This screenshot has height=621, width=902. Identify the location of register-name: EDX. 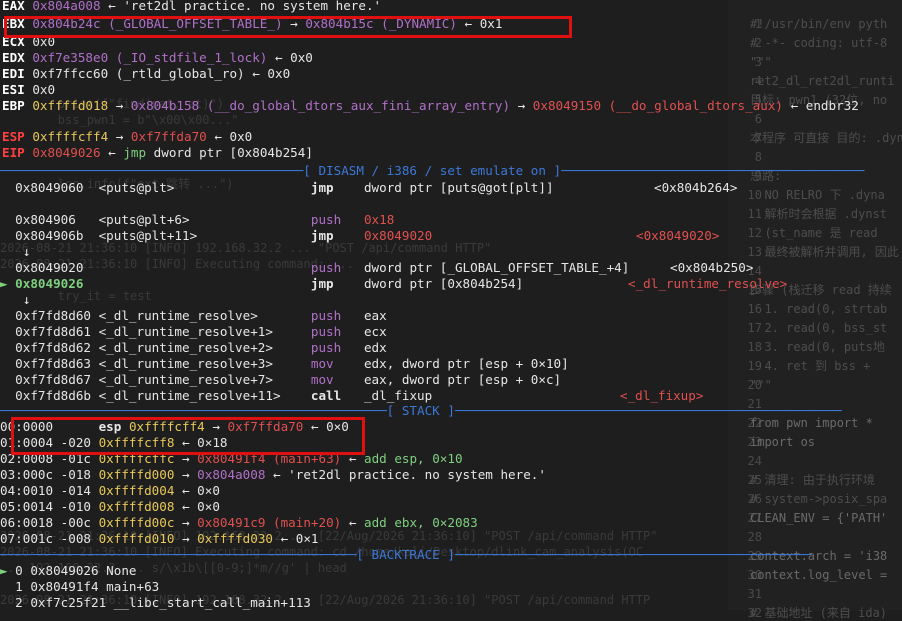
(17, 57).